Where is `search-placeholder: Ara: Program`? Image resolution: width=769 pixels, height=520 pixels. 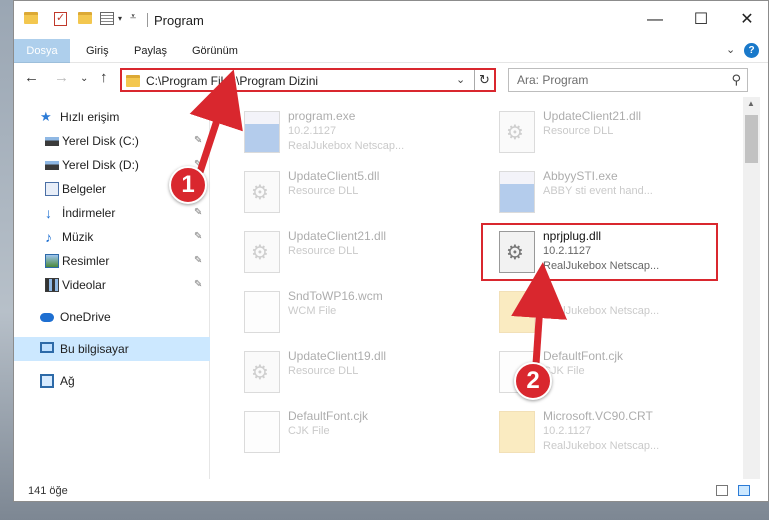 search-placeholder: Ara: Program is located at coordinates (553, 80).